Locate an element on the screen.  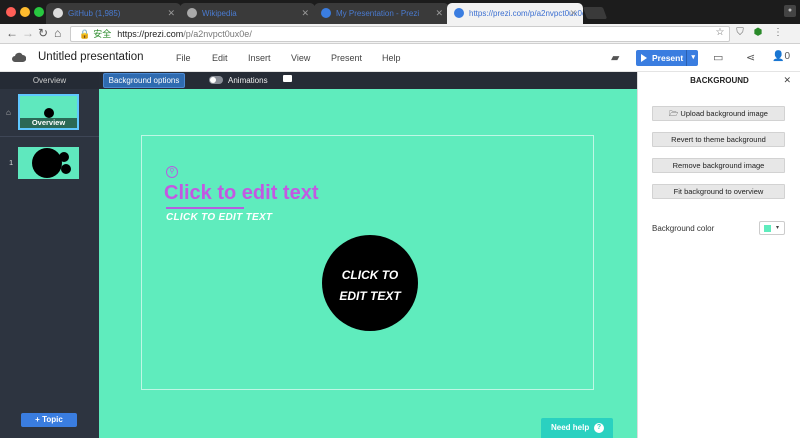
url-host: https://prezi.com is located at coordinates (150, 34).